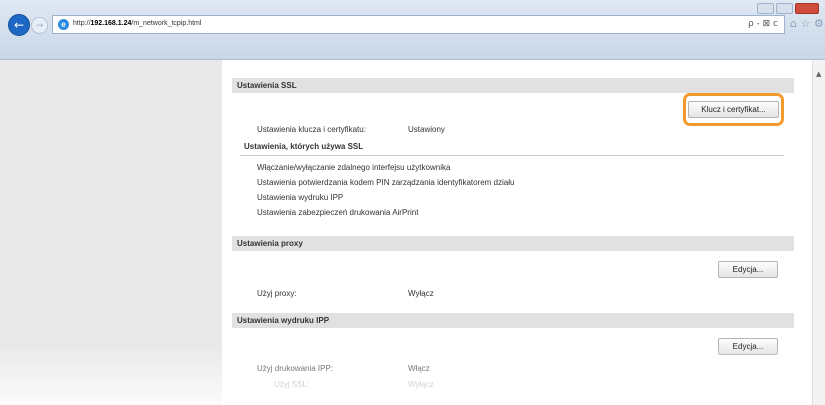 This screenshot has height=405, width=825. I want to click on ssl-use-item: Ustawienia wydruku IPP, so click(300, 197).